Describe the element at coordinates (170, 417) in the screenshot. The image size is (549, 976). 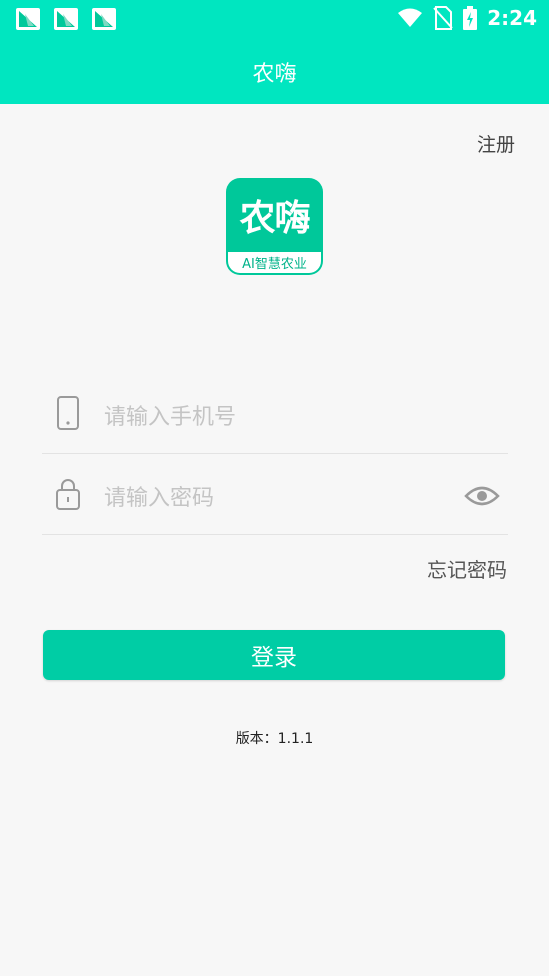
I see `phone-placeholder: 请输入手机号` at that location.